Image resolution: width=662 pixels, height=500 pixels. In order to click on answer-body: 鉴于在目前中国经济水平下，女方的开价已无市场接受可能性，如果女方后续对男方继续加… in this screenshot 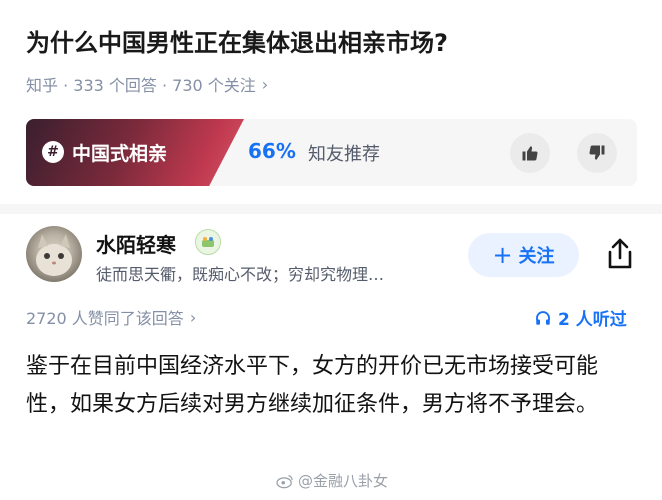, I will do `click(312, 385)`.